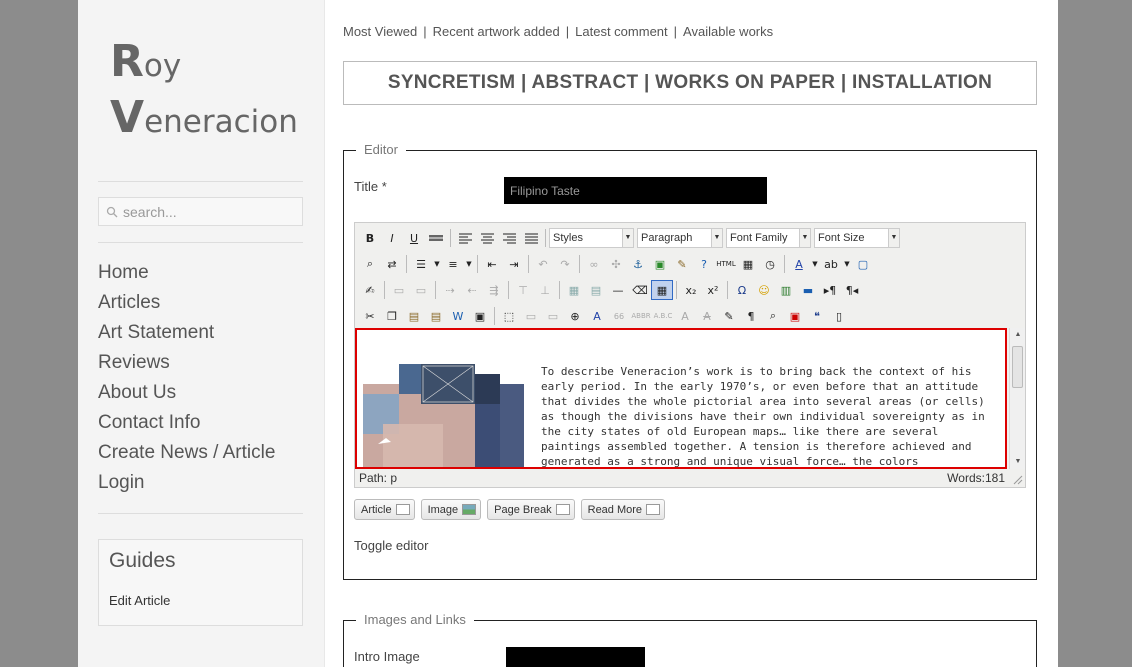 This screenshot has height=667, width=1132. What do you see at coordinates (414, 316) in the screenshot?
I see `paste-icon: ▤` at bounding box center [414, 316].